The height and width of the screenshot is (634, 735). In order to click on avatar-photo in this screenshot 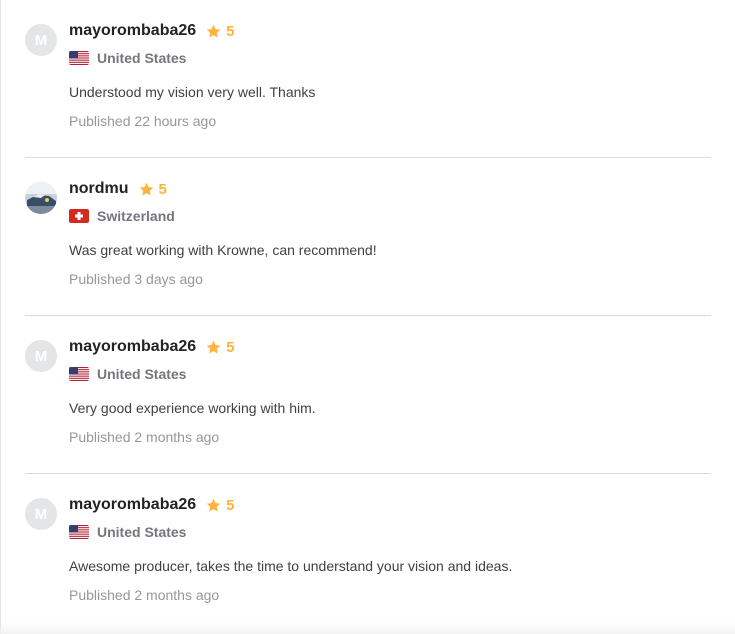, I will do `click(41, 198)`.